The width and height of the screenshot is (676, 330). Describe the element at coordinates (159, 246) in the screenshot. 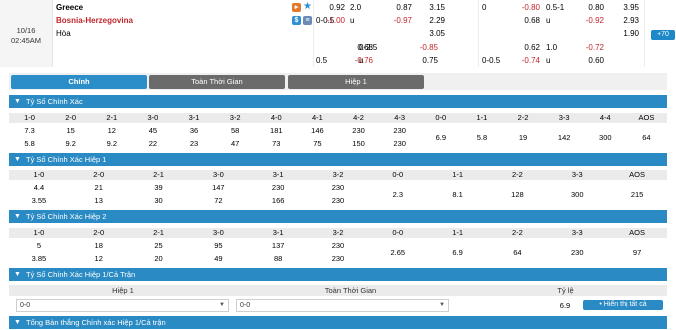

I see `home-score-odd: 25` at that location.